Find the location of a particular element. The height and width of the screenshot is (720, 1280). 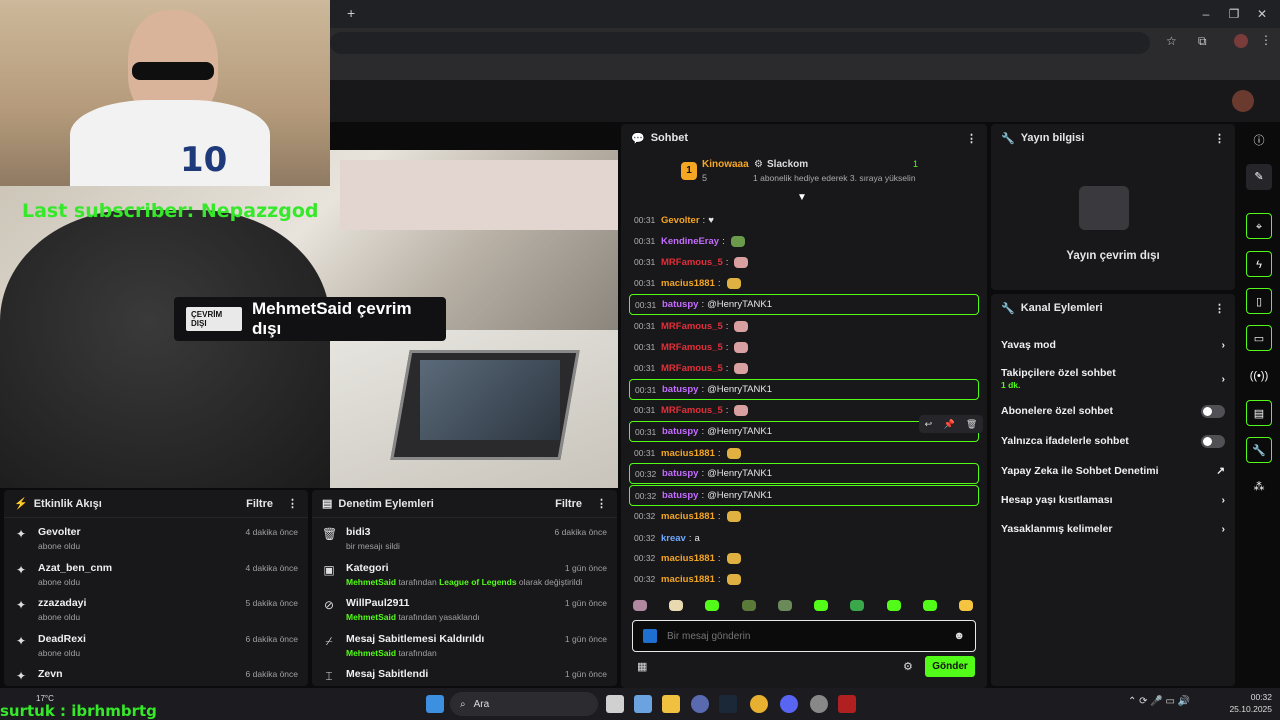

chat-message: 00:31 KendineEray: is located at coordinates (804, 241).